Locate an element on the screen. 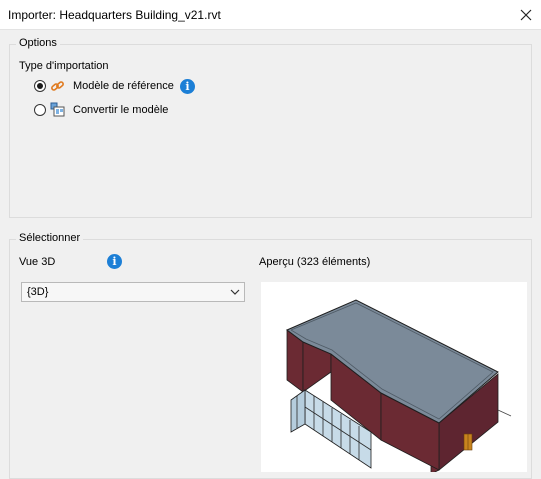  select-legend: Sélectionner is located at coordinates (50, 238).